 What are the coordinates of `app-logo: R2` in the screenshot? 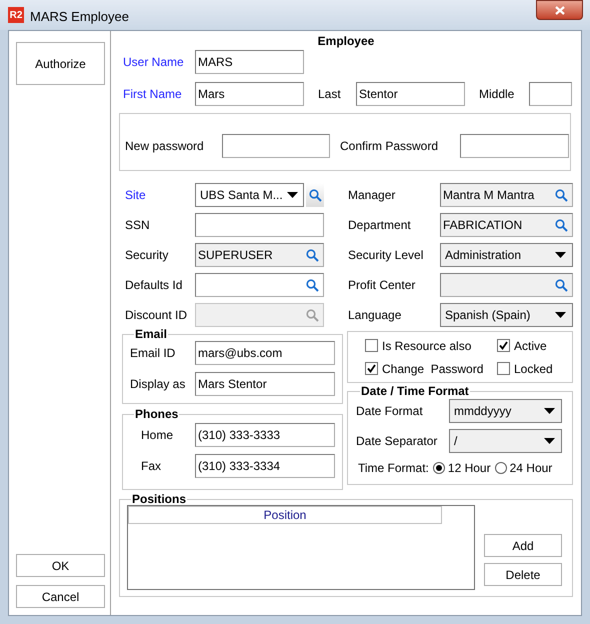 It's located at (16, 15).